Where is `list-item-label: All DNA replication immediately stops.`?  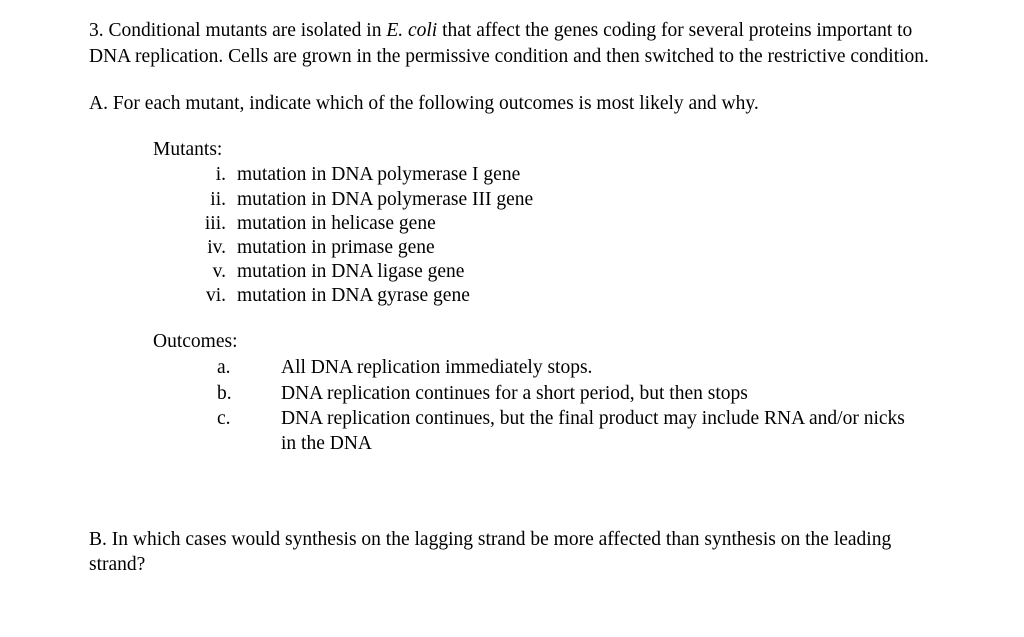
list-item-label: All DNA replication immediately stops. is located at coordinates (437, 368).